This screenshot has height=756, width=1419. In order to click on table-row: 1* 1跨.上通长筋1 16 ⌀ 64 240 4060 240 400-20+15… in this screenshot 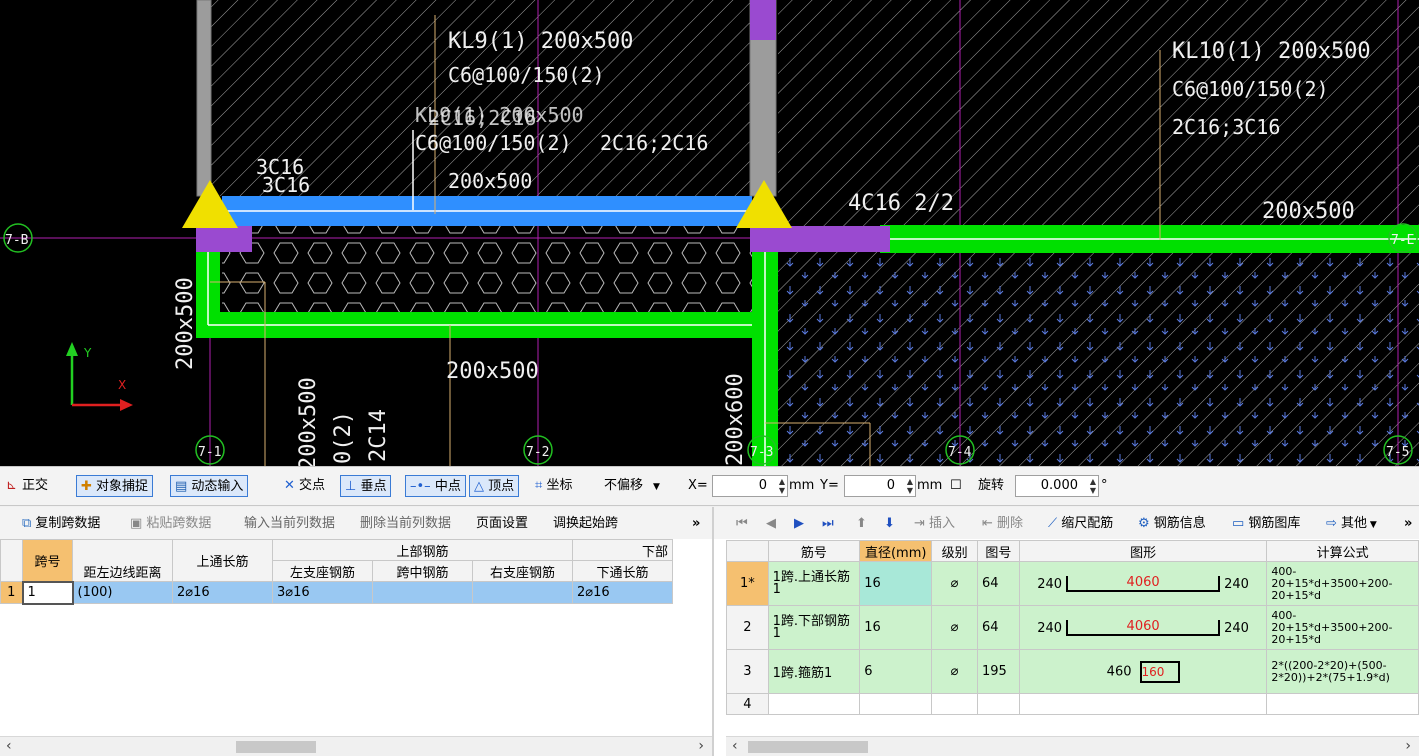, I will do `click(1072, 583)`.